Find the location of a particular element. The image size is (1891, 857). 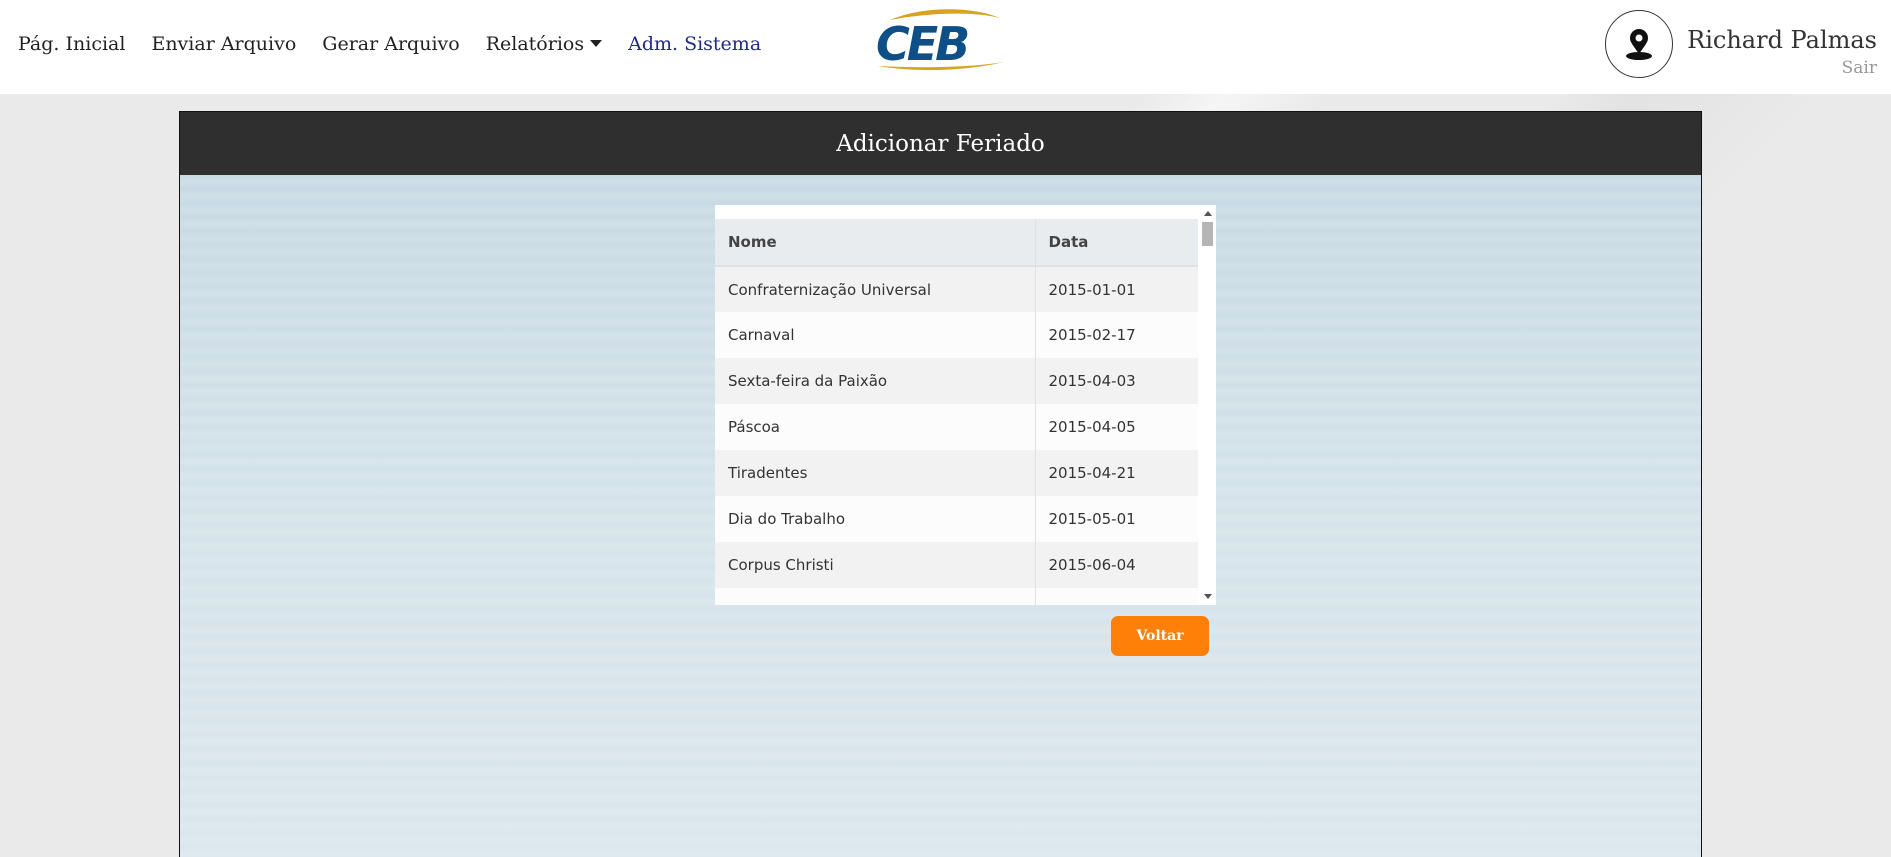

scroll-up-arrow-icon is located at coordinates (1208, 213).